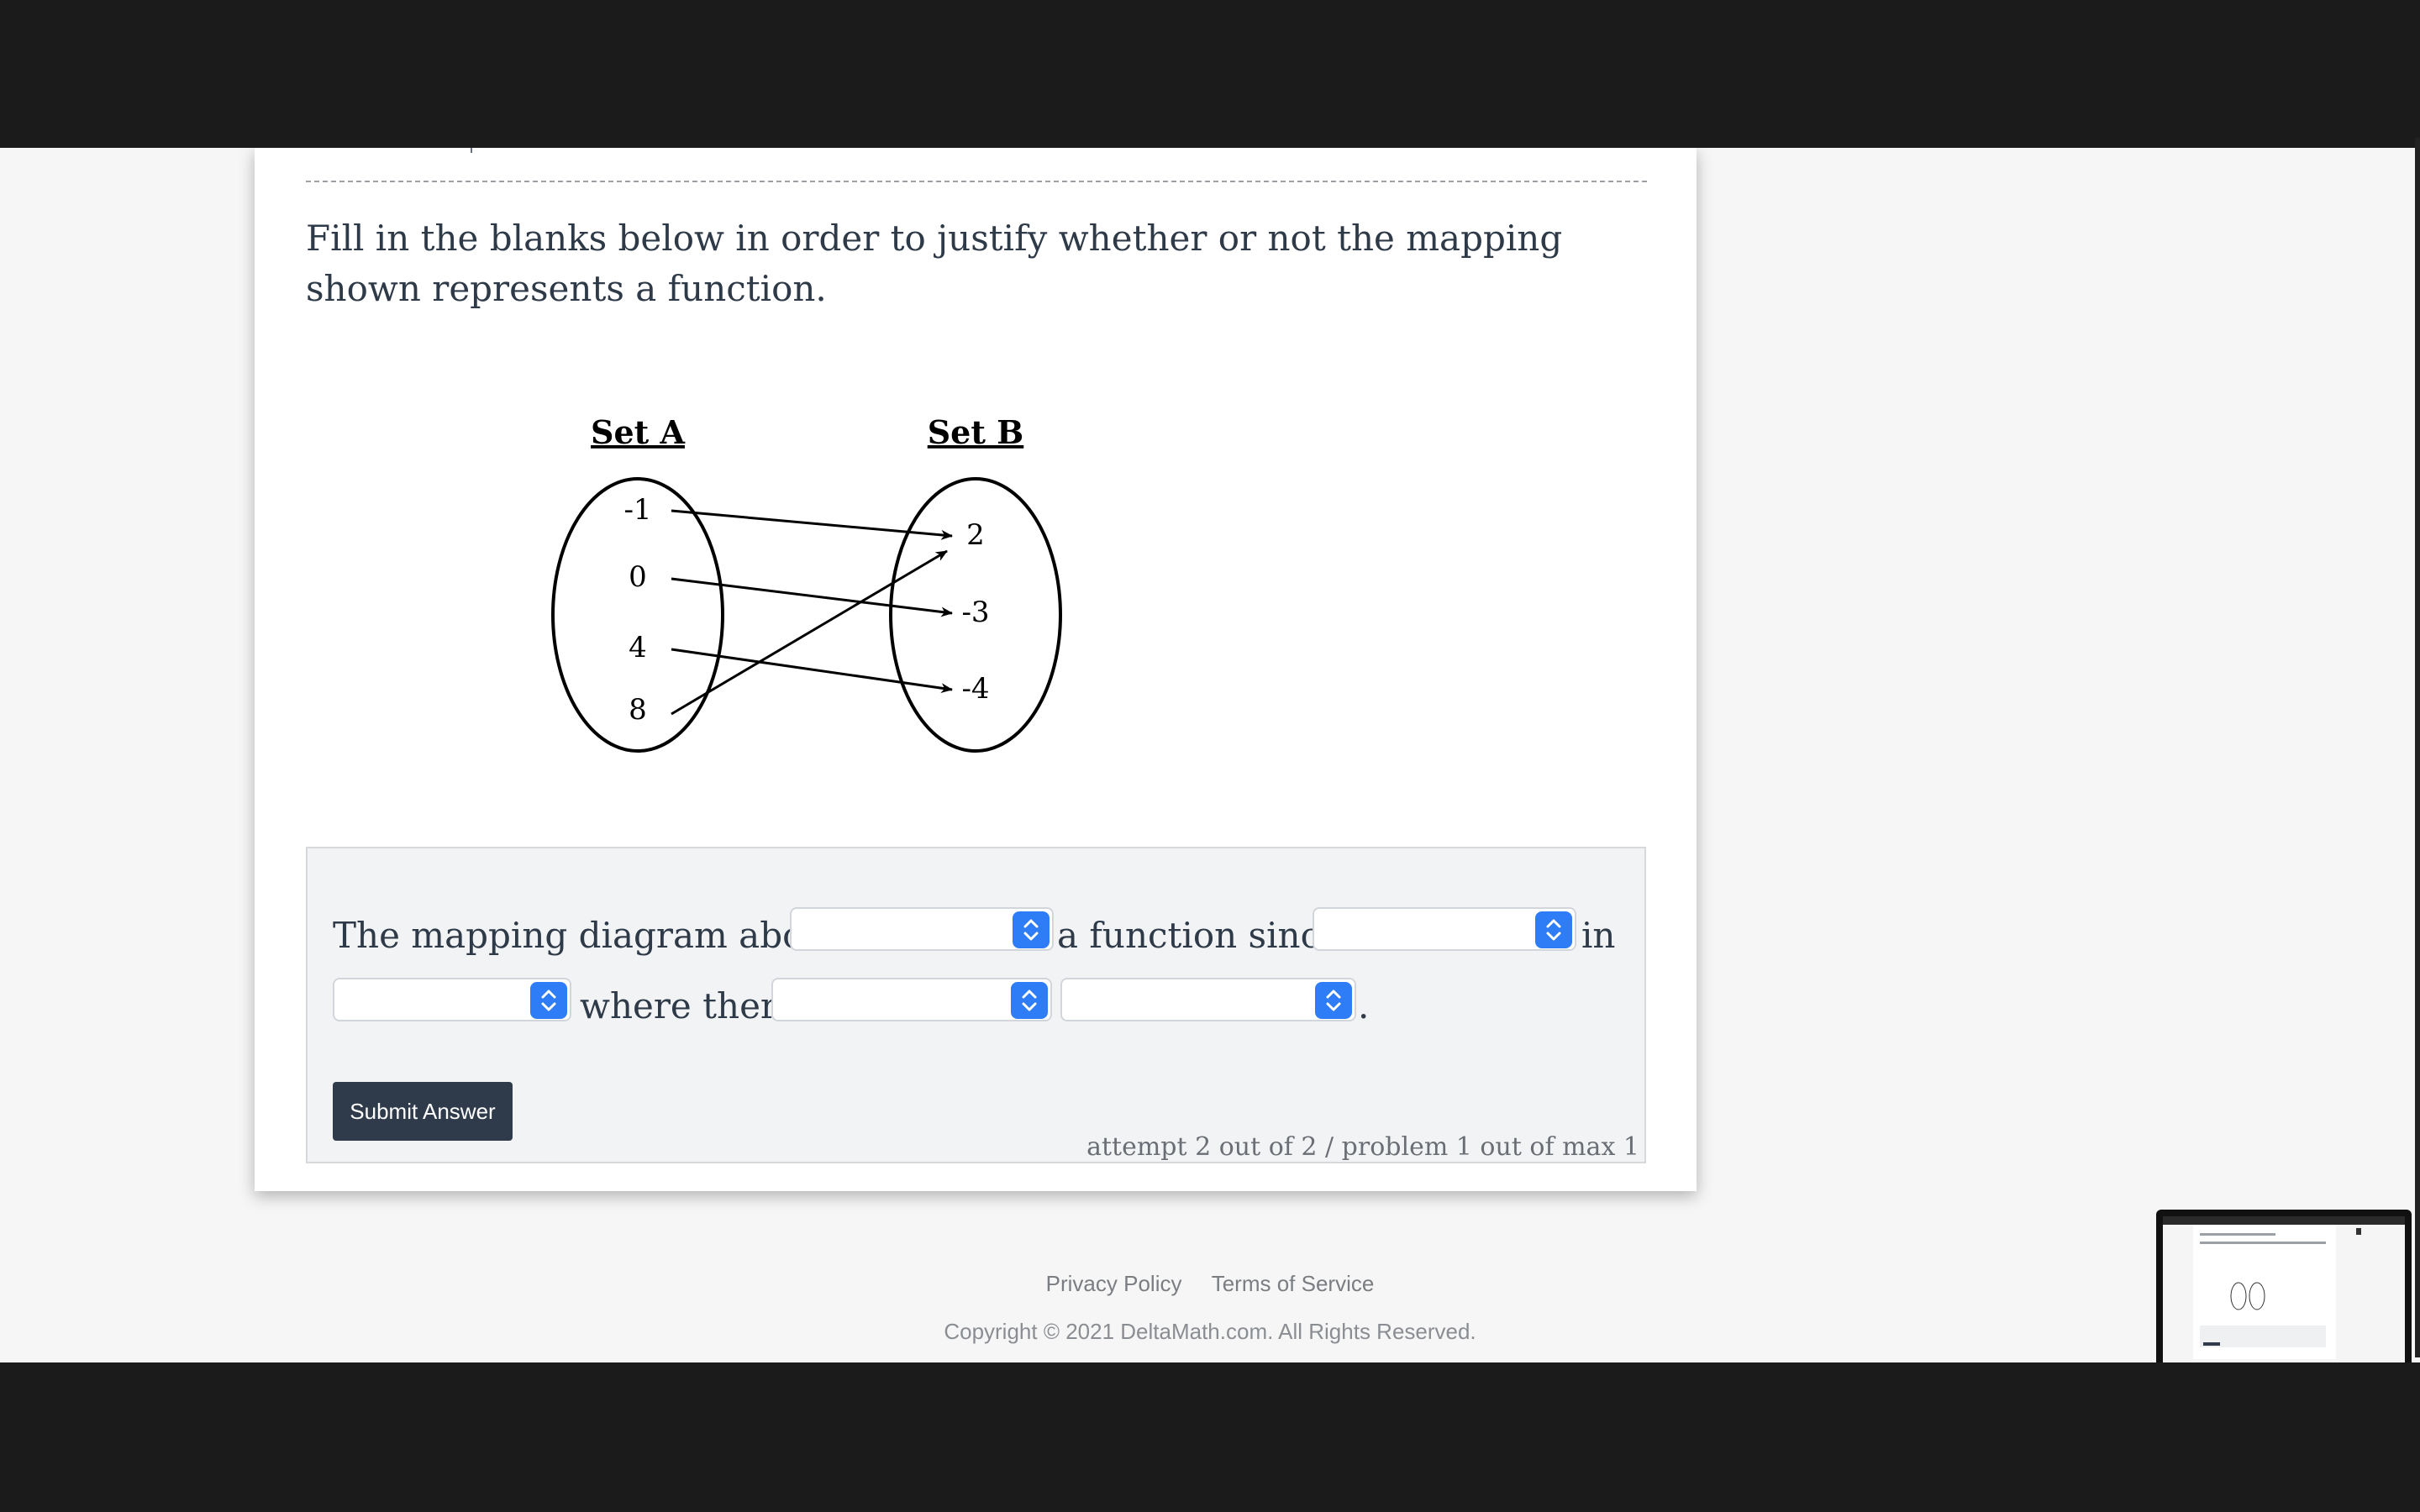  Describe the element at coordinates (452, 999) in the screenshot. I see `set-dropdown` at that location.